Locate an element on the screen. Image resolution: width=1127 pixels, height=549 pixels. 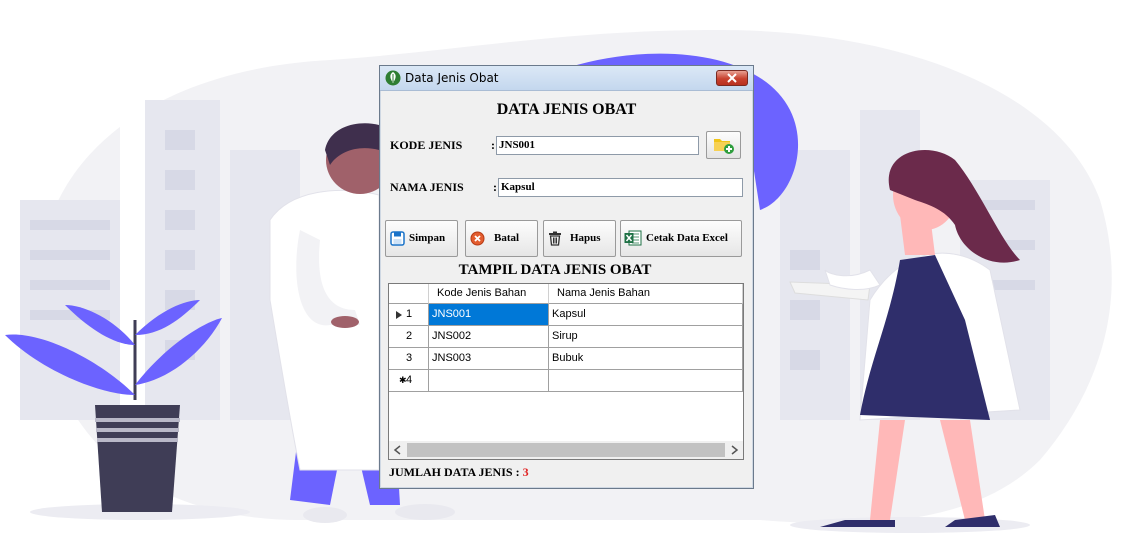
simpan-button: Simpan is located at coordinates (421, 238).